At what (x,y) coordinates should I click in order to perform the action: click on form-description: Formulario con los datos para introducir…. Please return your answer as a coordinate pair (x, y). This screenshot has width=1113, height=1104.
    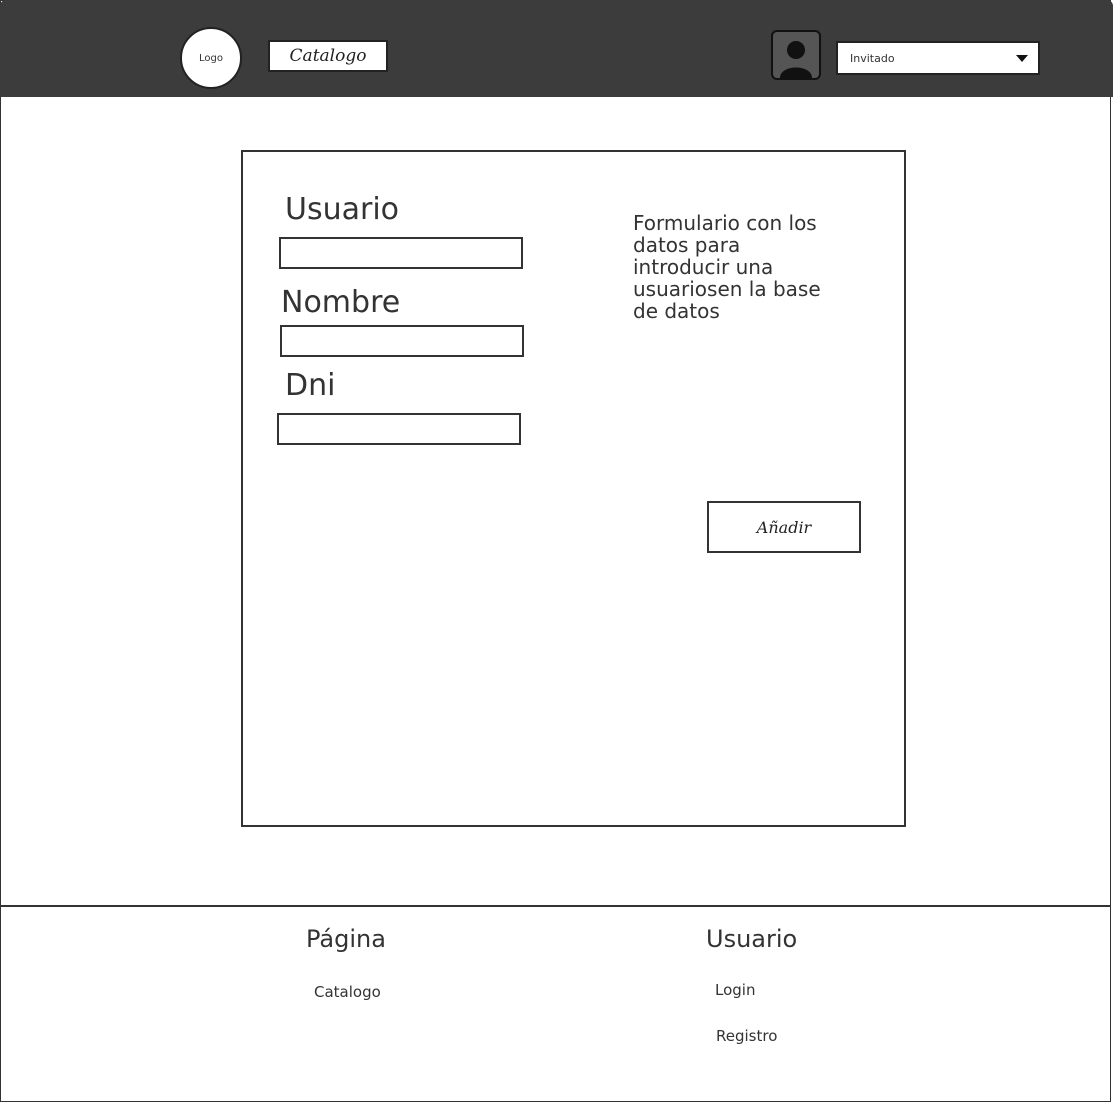
    Looking at the image, I should click on (727, 267).